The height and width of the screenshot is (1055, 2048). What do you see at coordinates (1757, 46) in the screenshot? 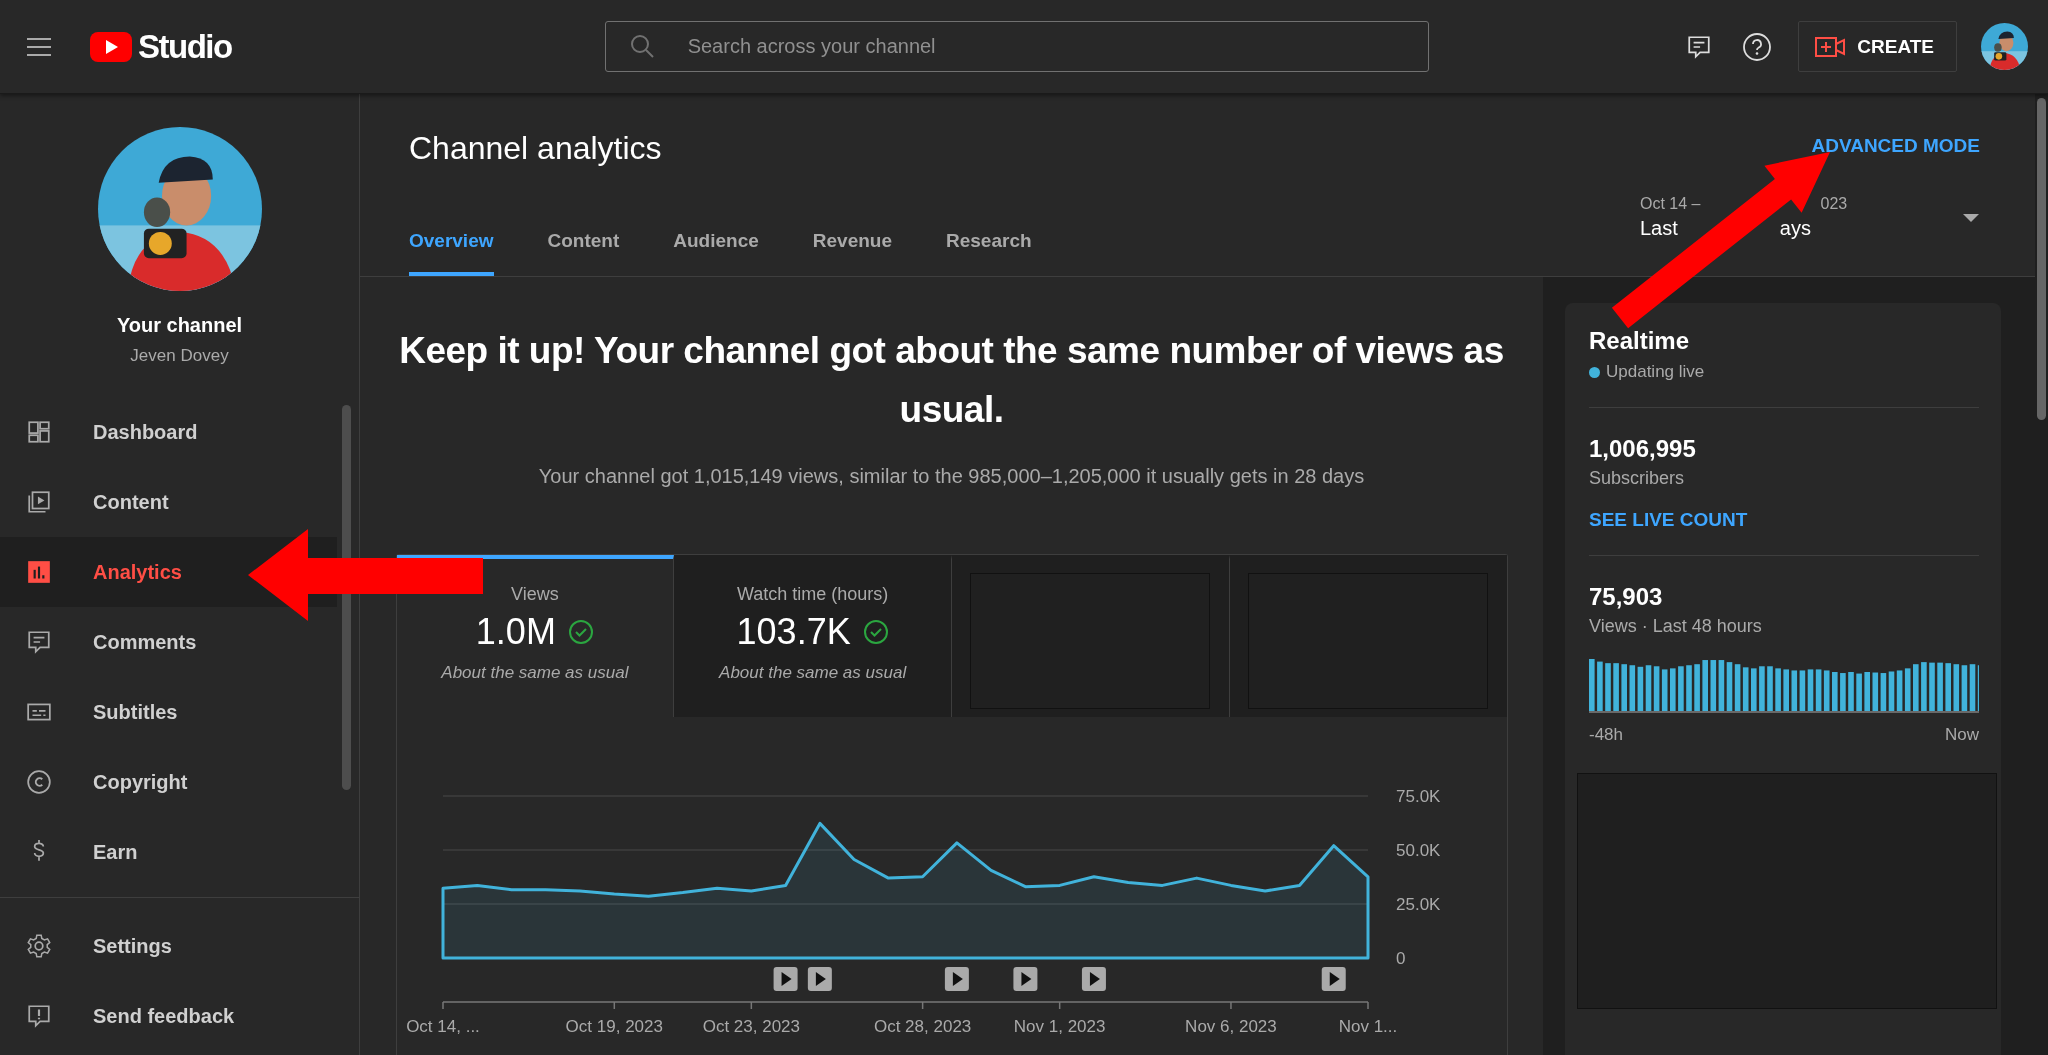
I see `help-icon` at bounding box center [1757, 46].